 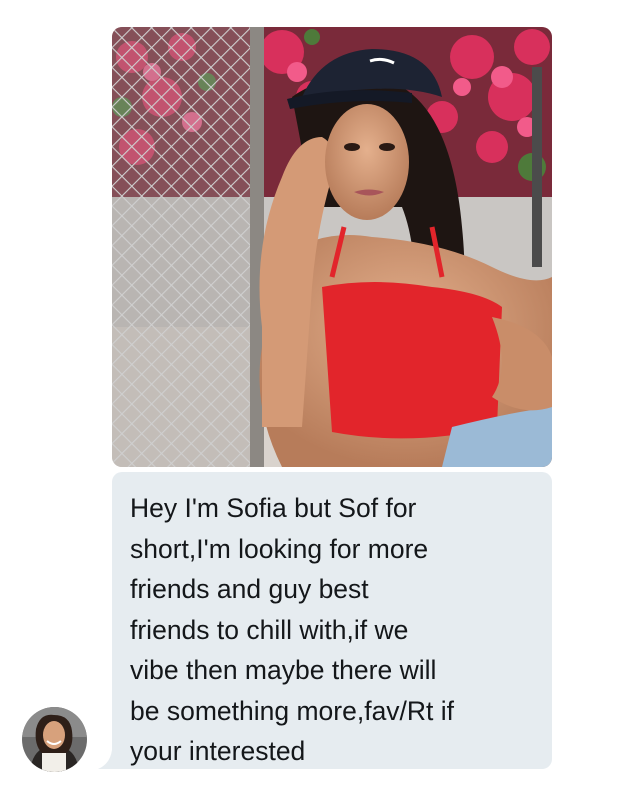 What do you see at coordinates (106, 759) in the screenshot?
I see `bubble-tail` at bounding box center [106, 759].